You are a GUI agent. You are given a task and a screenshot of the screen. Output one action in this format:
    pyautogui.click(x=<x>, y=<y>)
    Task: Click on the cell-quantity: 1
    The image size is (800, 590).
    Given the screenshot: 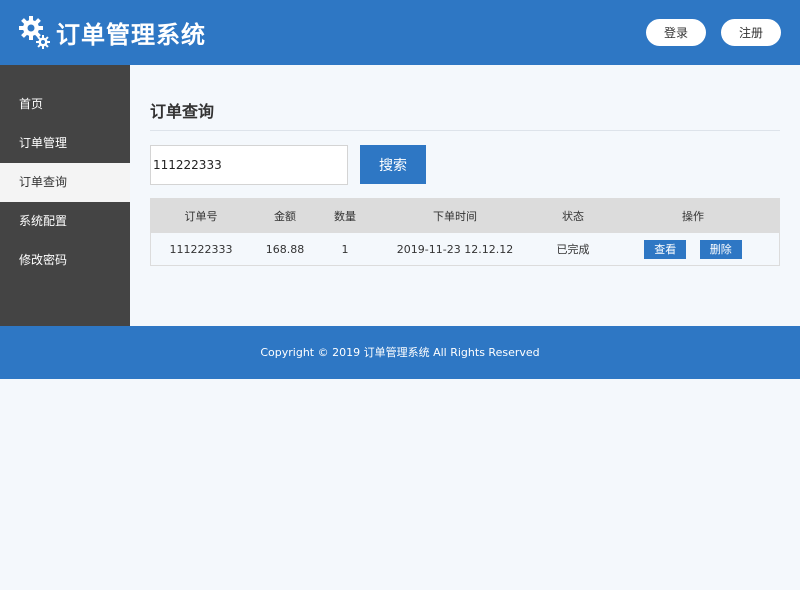 What is the action you would take?
    pyautogui.click(x=345, y=249)
    